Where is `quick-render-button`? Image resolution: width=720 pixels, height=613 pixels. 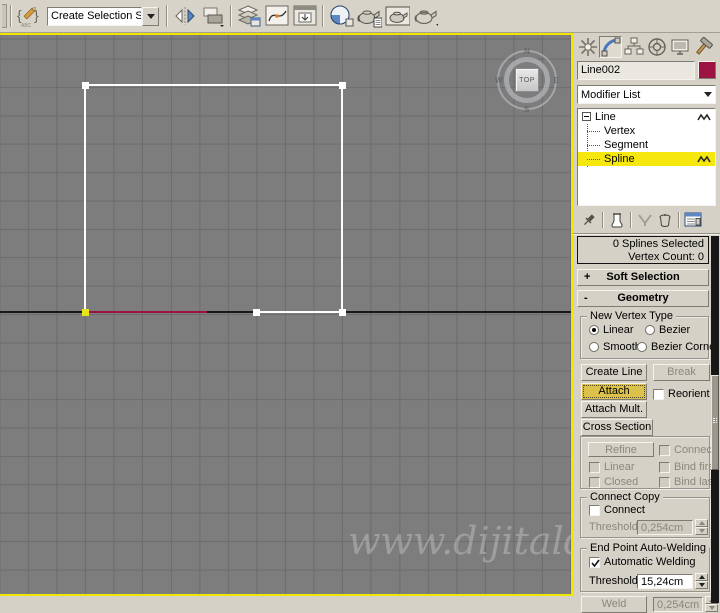 quick-render-button is located at coordinates (425, 16).